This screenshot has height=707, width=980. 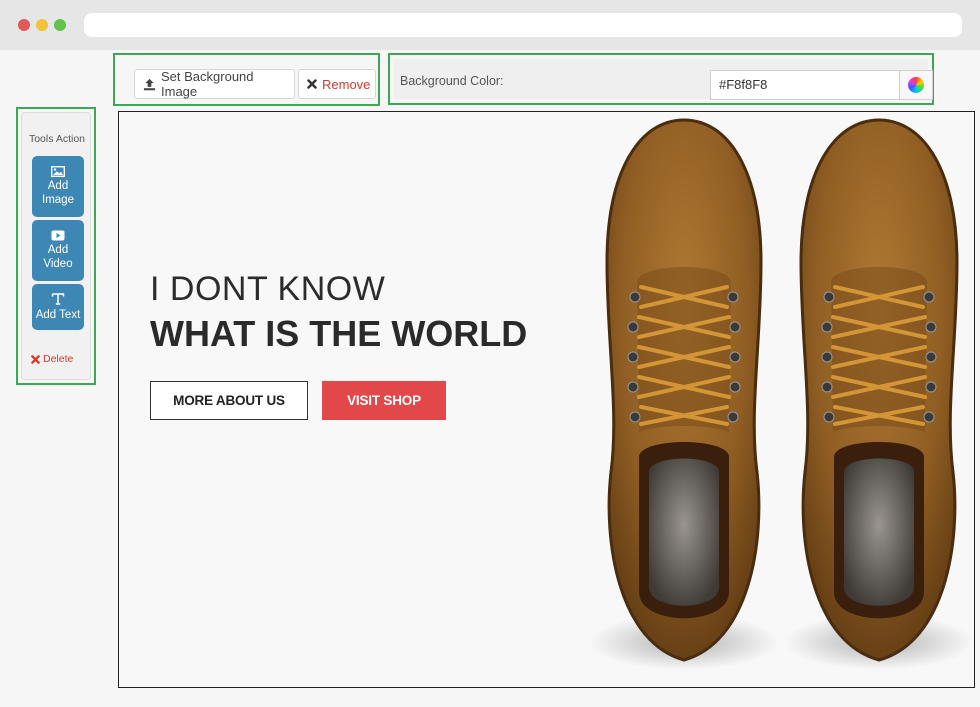 I want to click on browser-chrome, so click(x=490, y=25).